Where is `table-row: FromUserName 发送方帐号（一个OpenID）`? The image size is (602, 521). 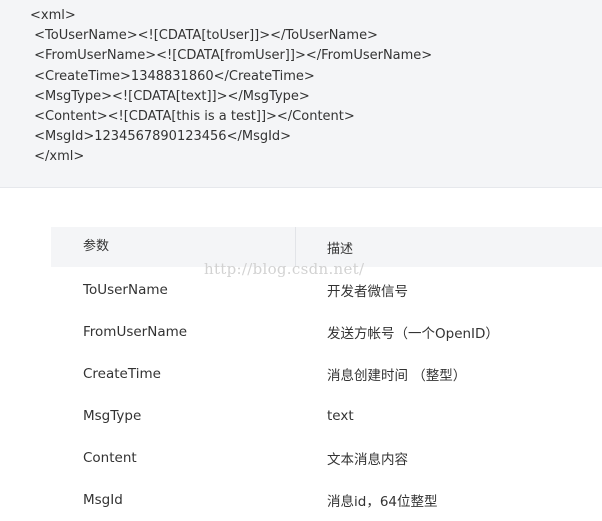 table-row: FromUserName 发送方帐号（一个OpenID） is located at coordinates (326, 332).